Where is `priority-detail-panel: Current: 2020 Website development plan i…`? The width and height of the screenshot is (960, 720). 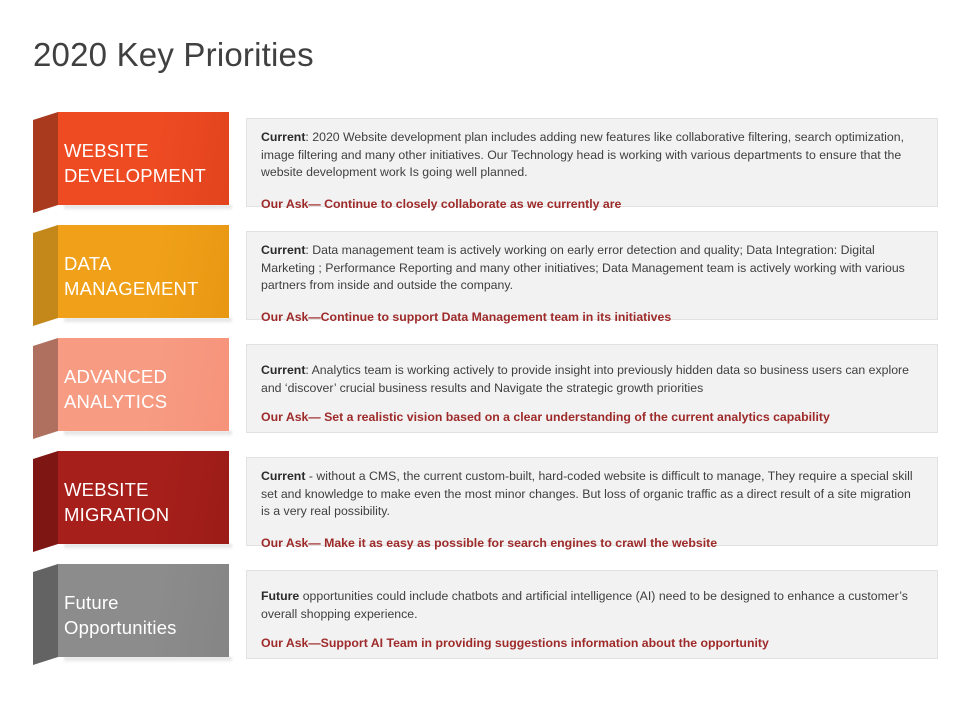 priority-detail-panel: Current: 2020 Website development plan i… is located at coordinates (592, 164).